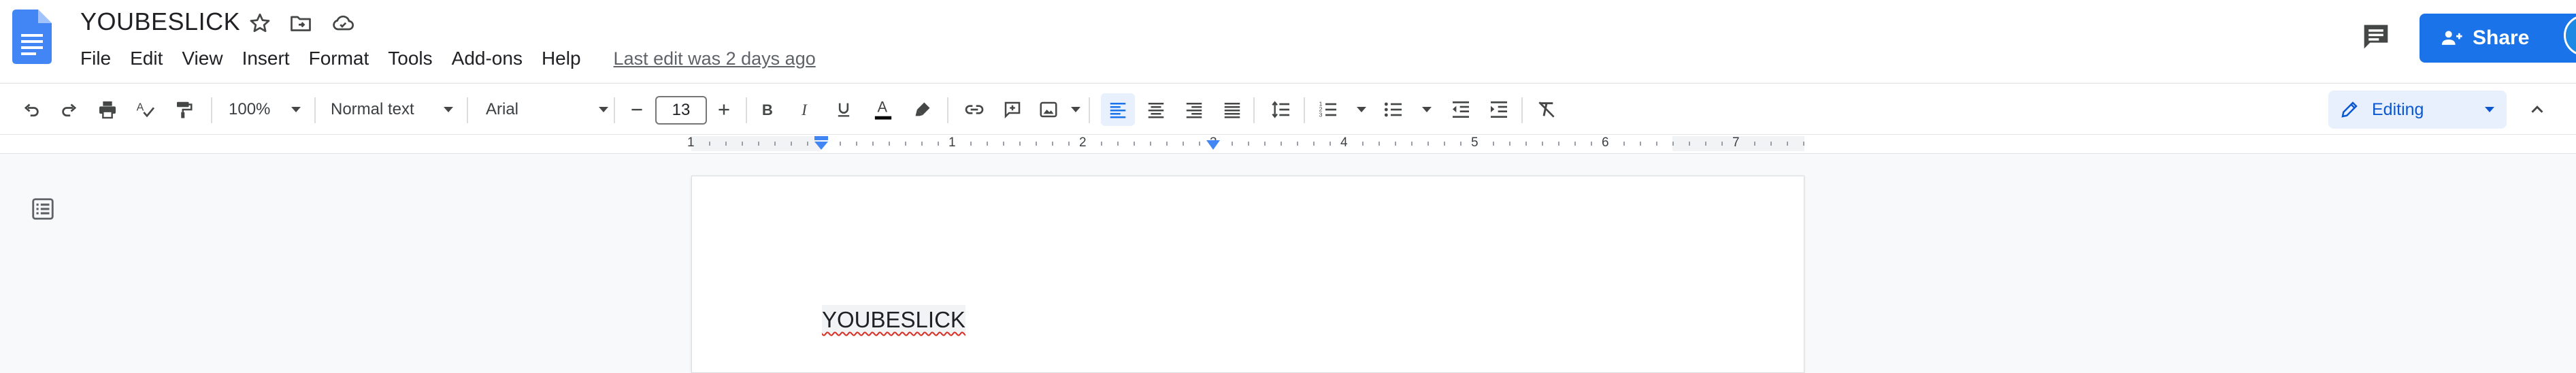 The height and width of the screenshot is (373, 2576). I want to click on increase-font-size-button, so click(724, 110).